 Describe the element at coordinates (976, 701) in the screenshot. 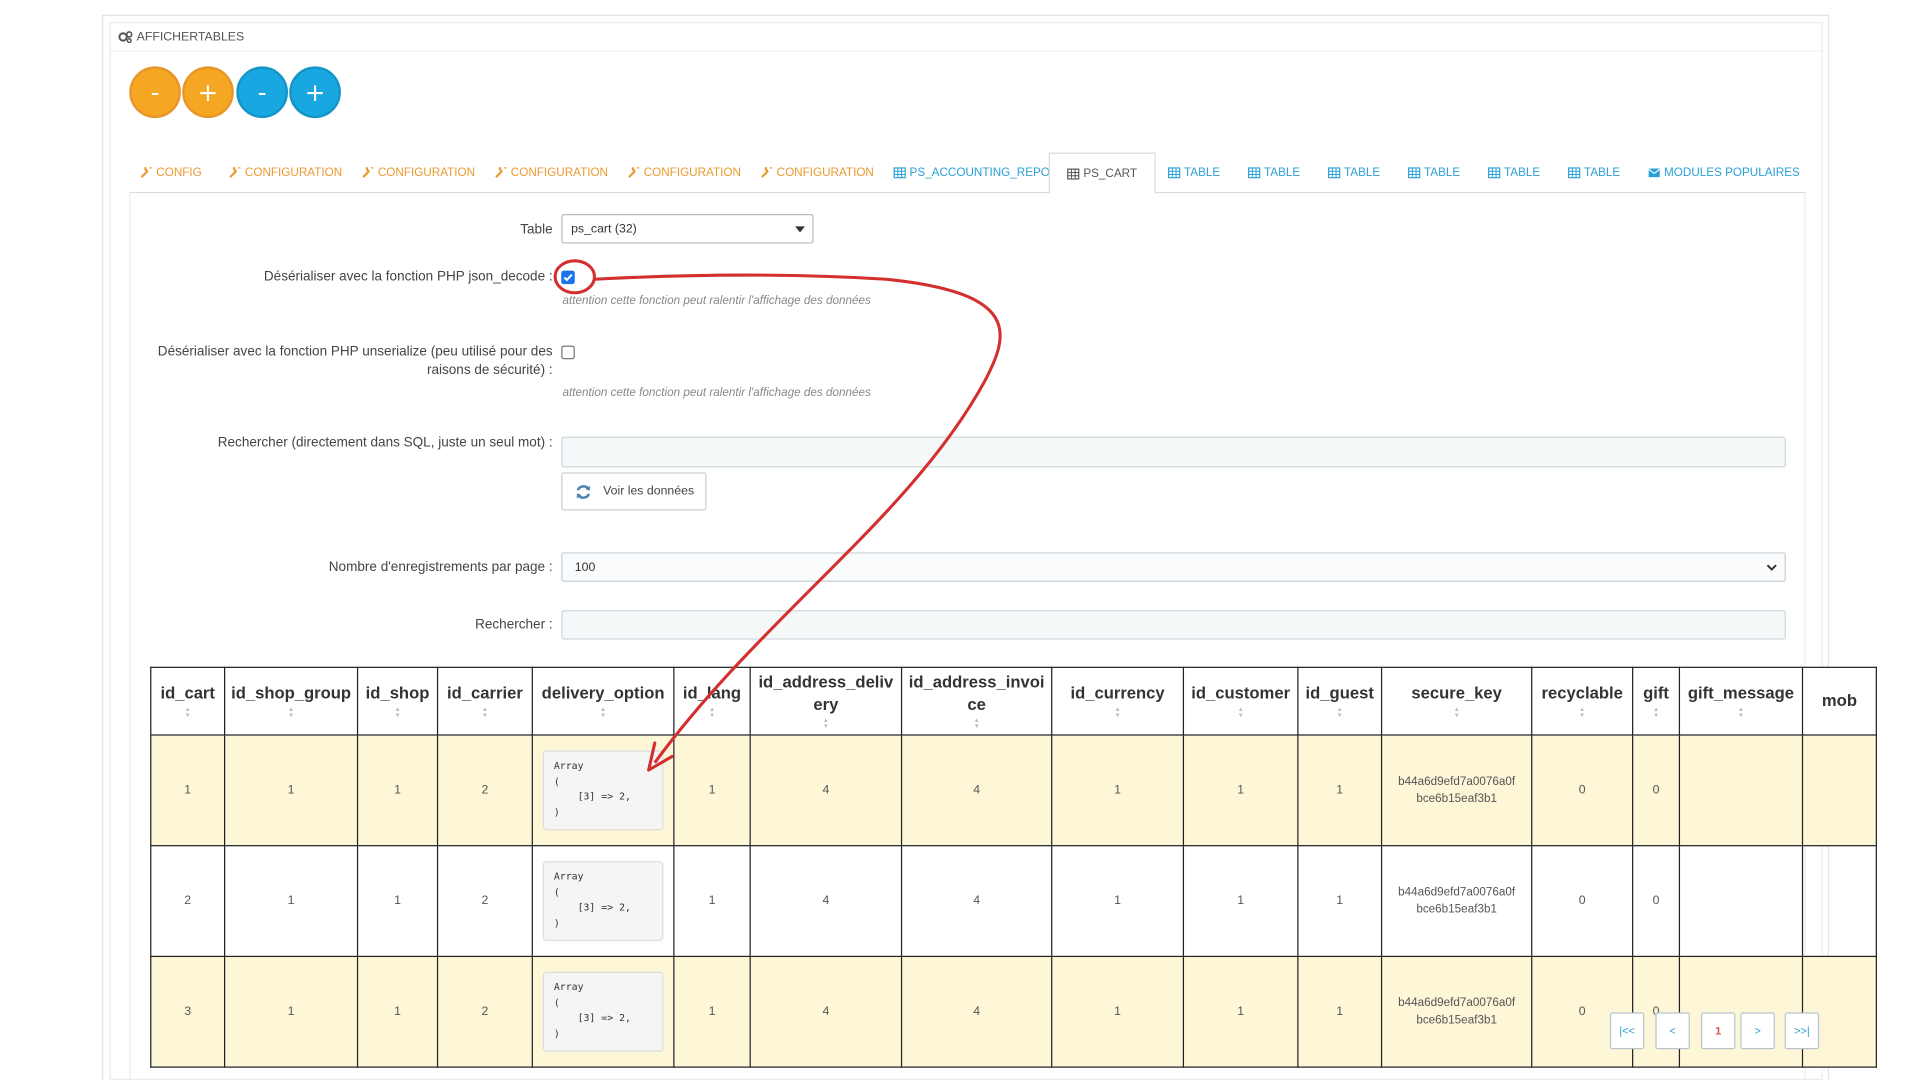

I see `column-header-id-address-invoice: id_address_invoi ce ▲ ▼` at that location.